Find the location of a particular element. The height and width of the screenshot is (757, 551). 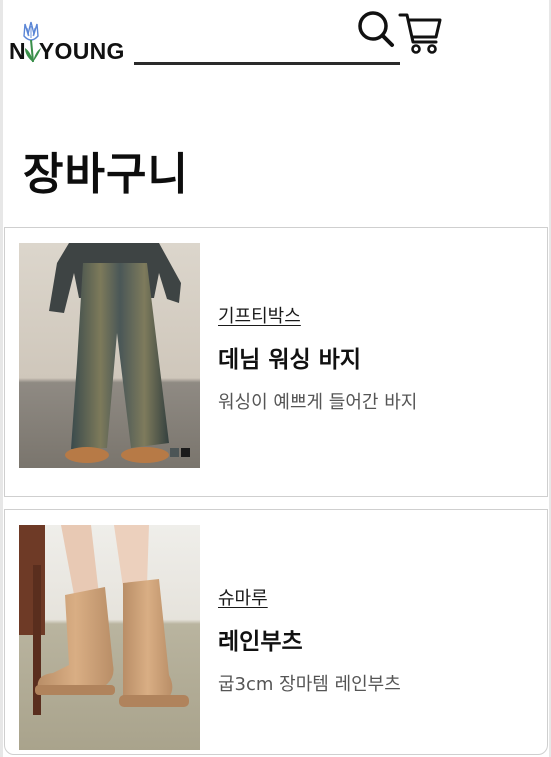

brand-link: 기프티박스 is located at coordinates (259, 315).